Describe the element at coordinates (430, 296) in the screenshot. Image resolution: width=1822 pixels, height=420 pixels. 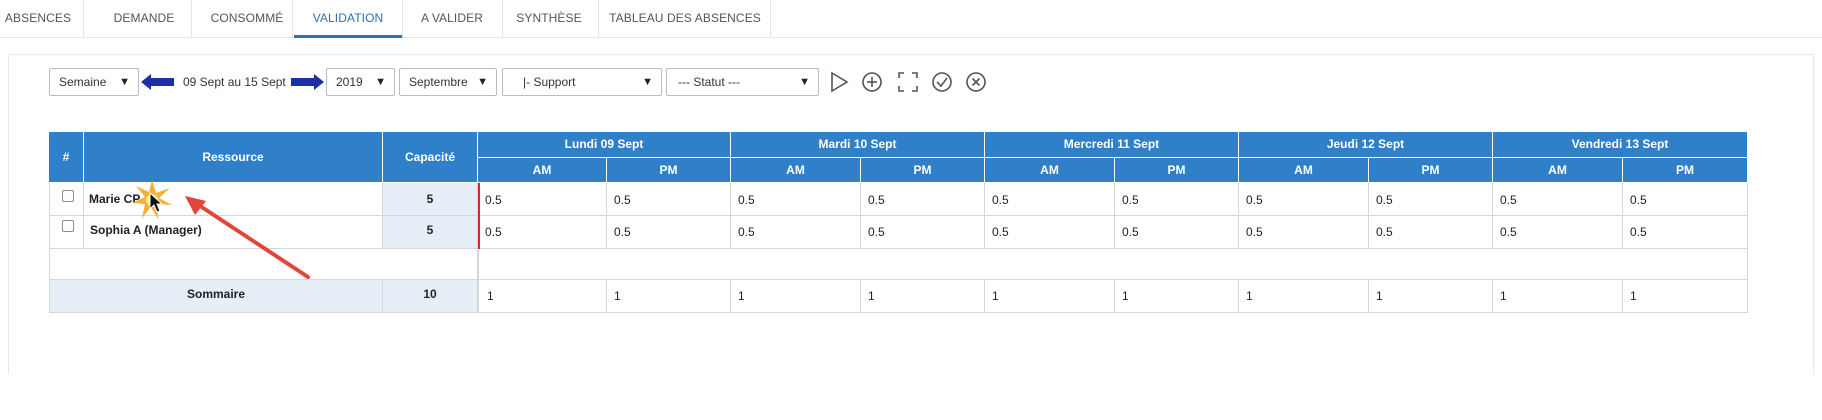
I see `summary-capacity: 10` at that location.